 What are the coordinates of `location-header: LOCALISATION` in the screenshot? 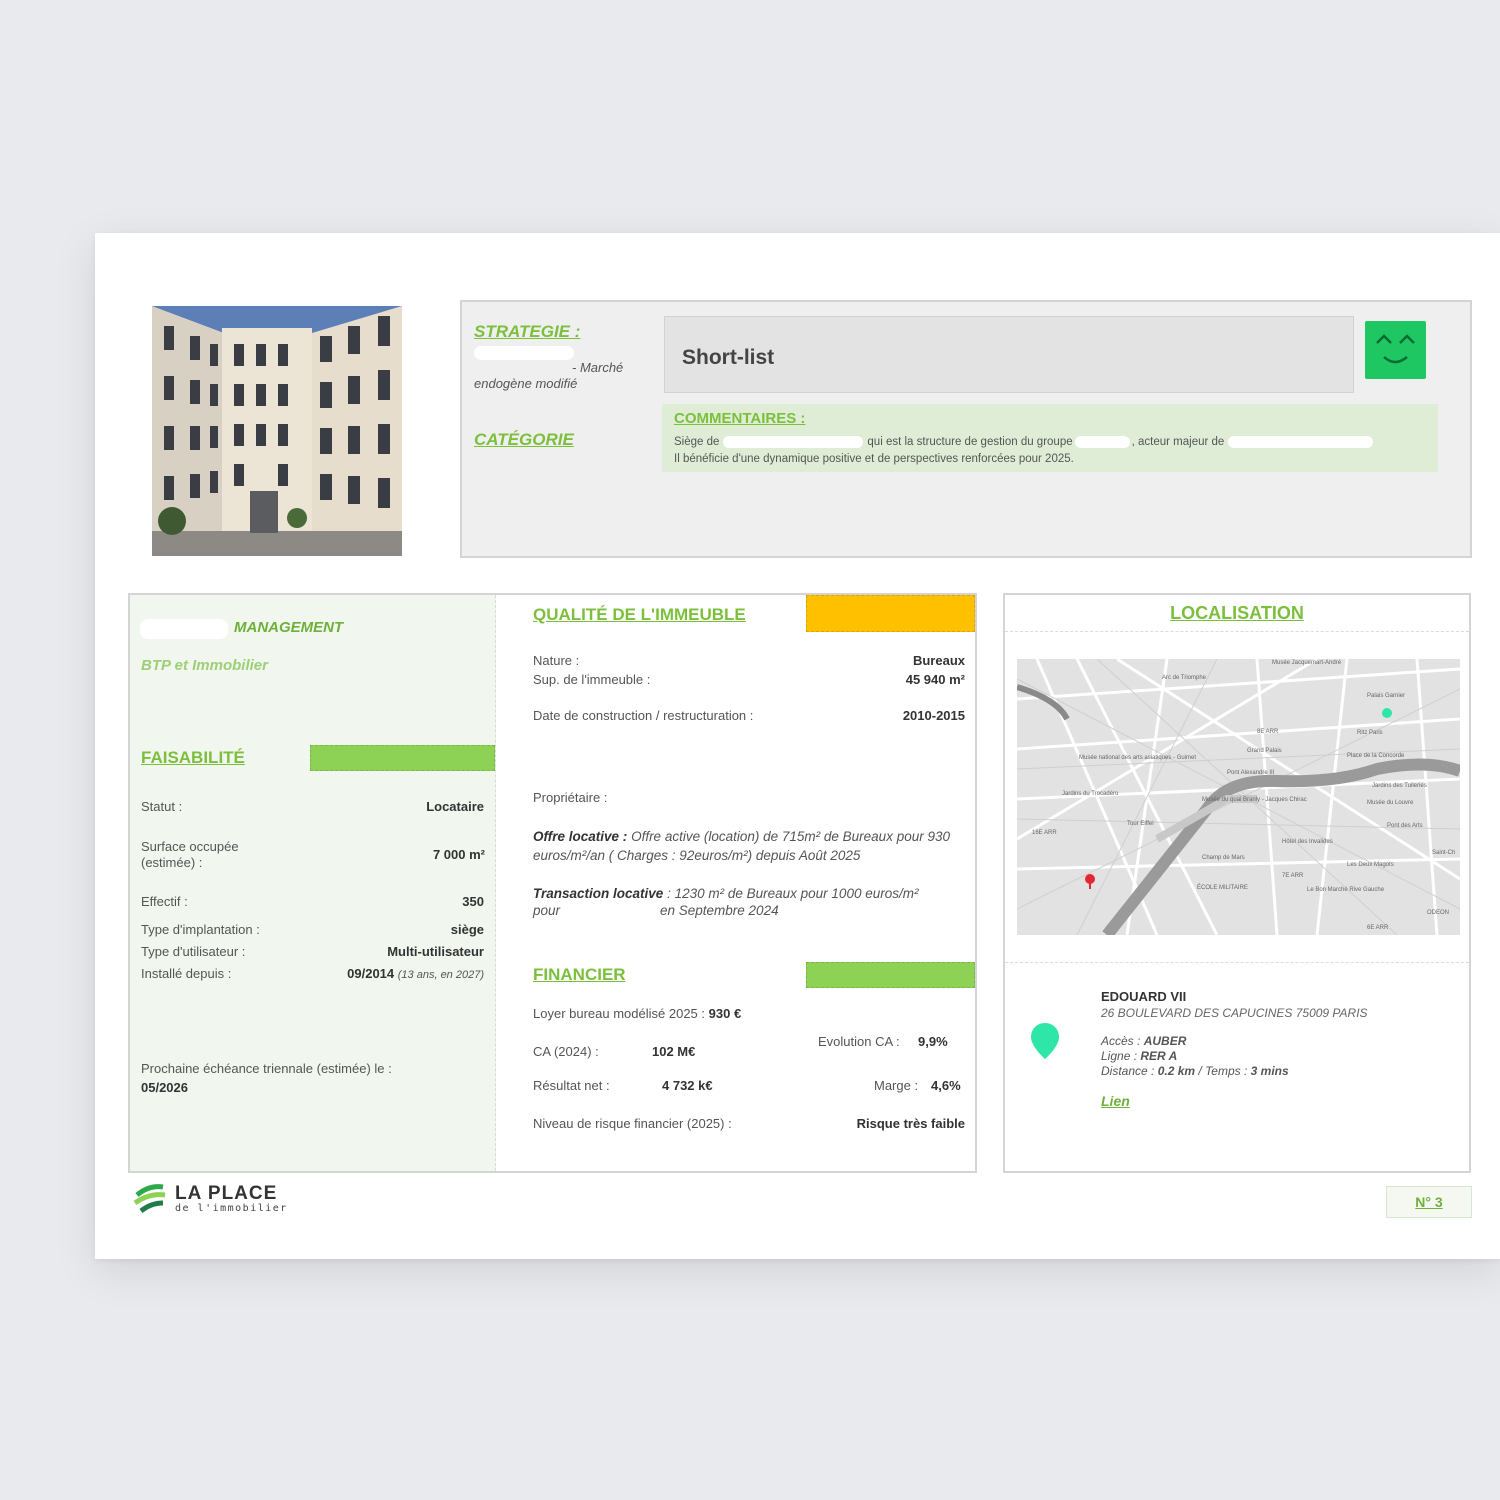 It's located at (1237, 613).